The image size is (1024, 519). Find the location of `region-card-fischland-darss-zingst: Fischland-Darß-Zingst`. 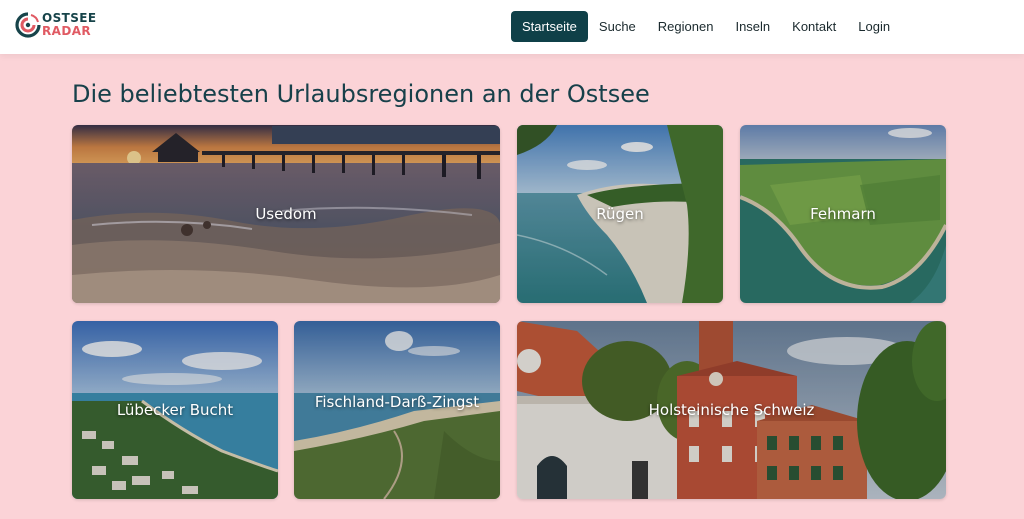

region-card-fischland-darss-zingst: Fischland-Darß-Zingst is located at coordinates (397, 410).